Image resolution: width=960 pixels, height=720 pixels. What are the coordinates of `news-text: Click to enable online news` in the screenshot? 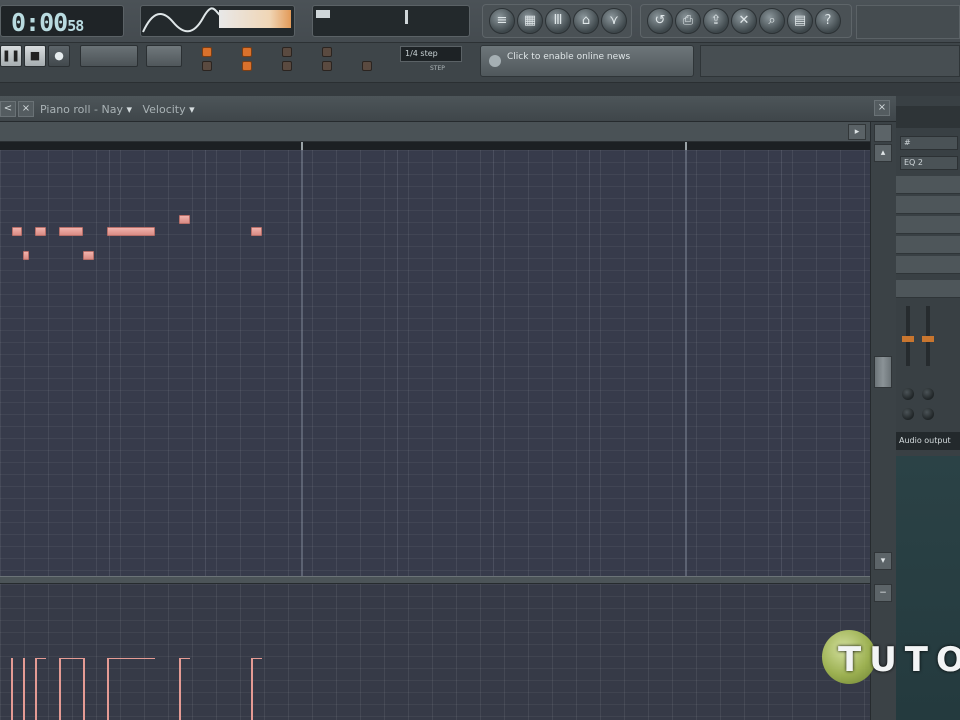 It's located at (569, 57).